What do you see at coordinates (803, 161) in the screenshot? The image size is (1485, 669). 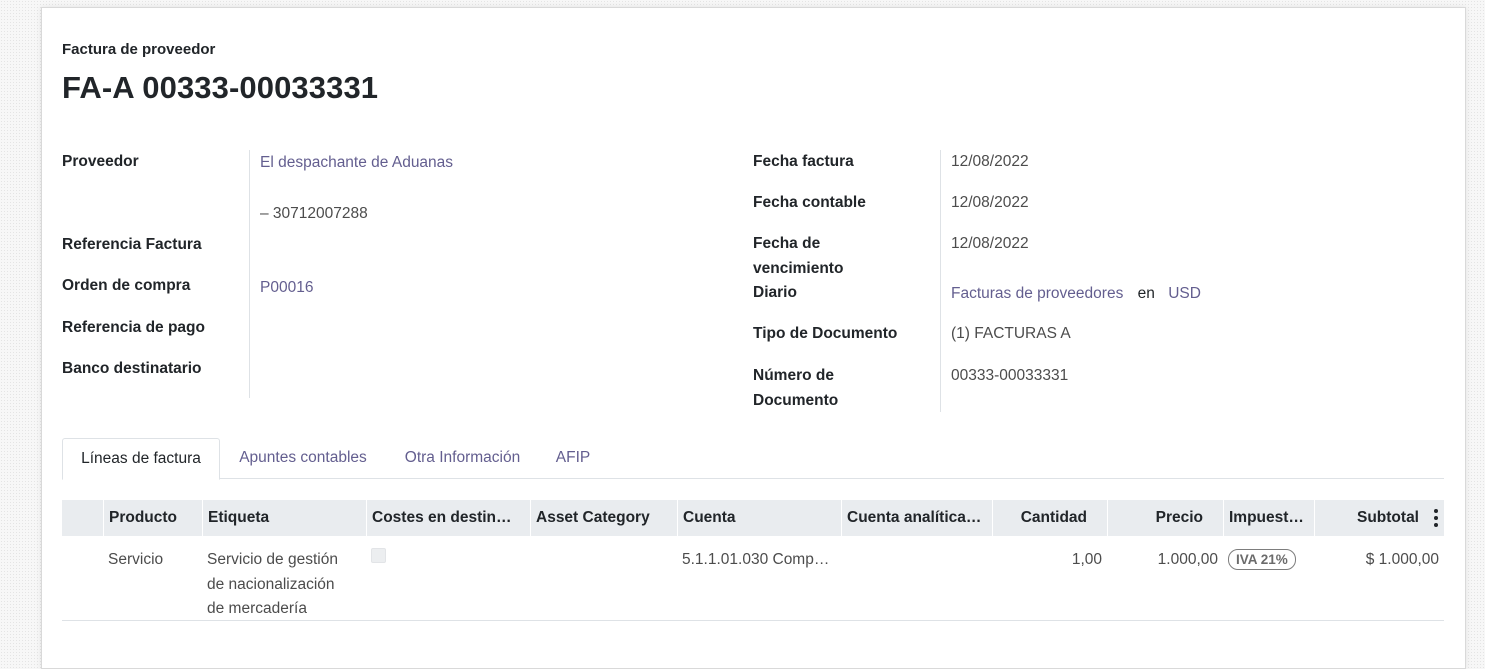 I see `fecha-factura-label: Fecha factura` at bounding box center [803, 161].